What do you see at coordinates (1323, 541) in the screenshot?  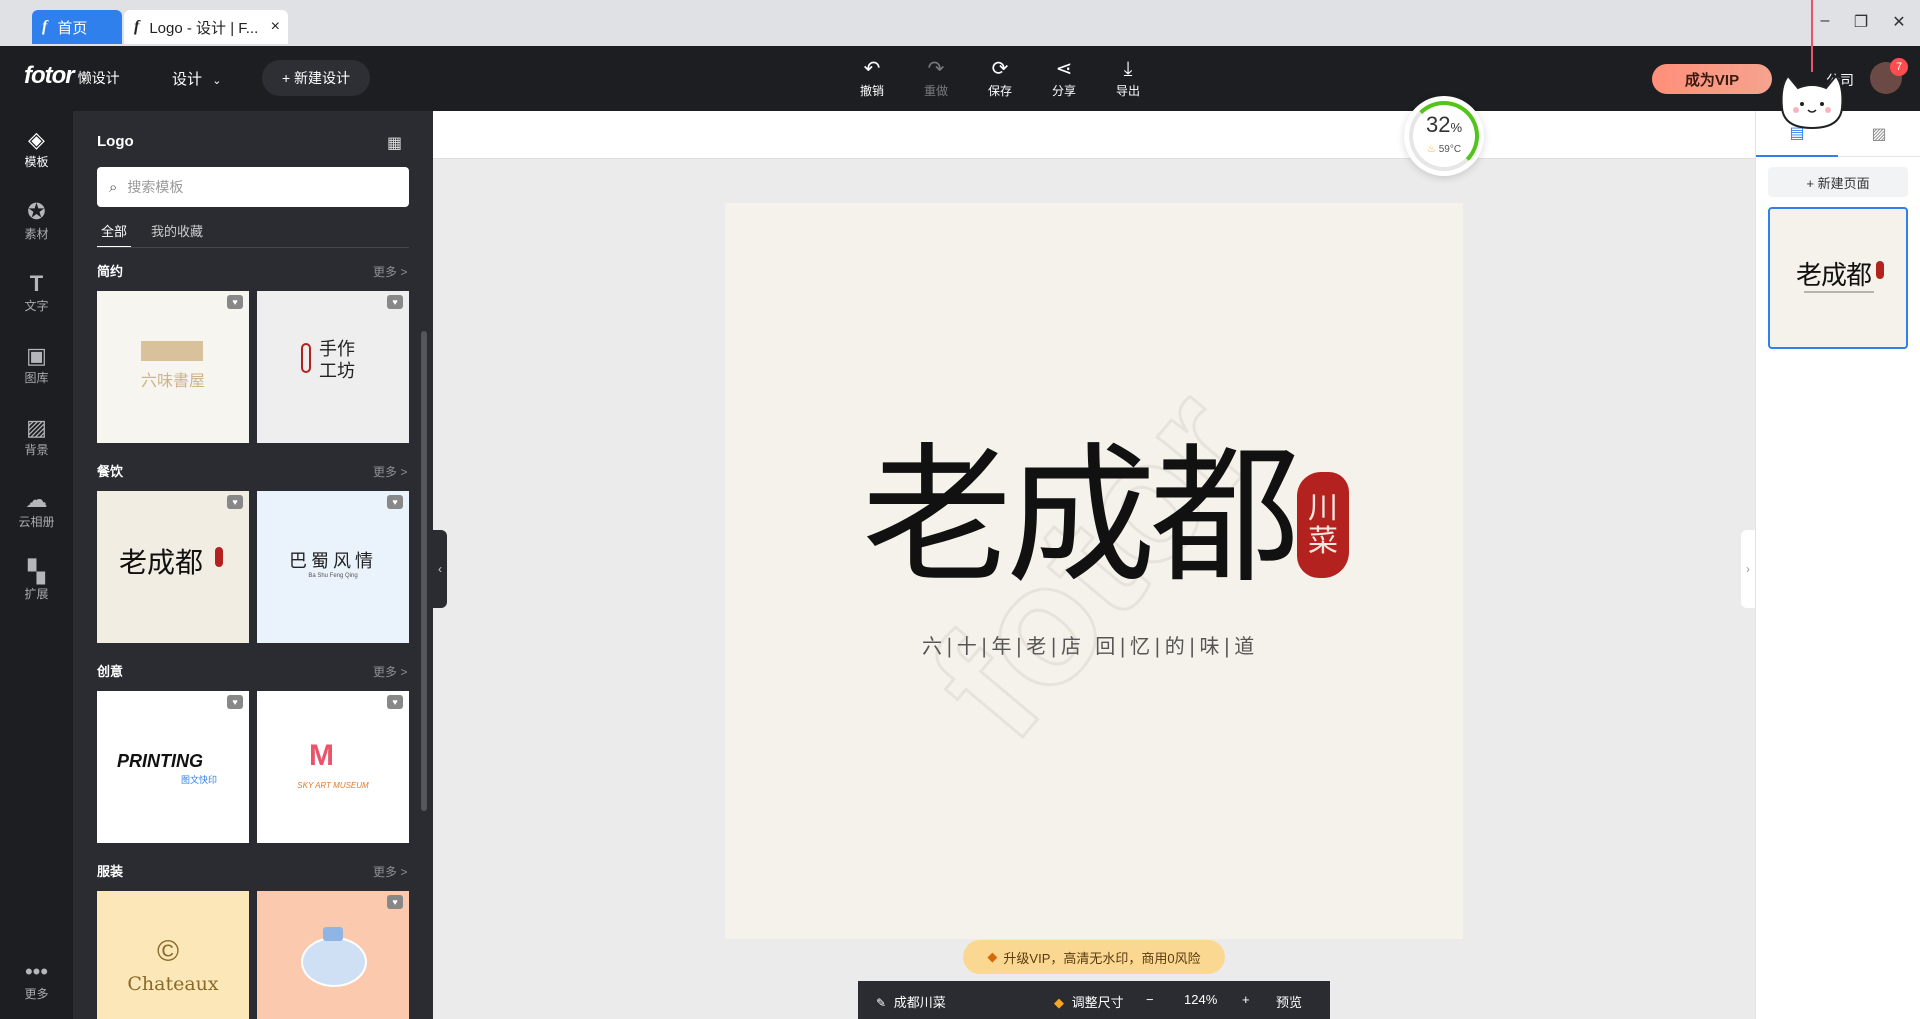 I see `seal-char: 菜` at bounding box center [1323, 541].